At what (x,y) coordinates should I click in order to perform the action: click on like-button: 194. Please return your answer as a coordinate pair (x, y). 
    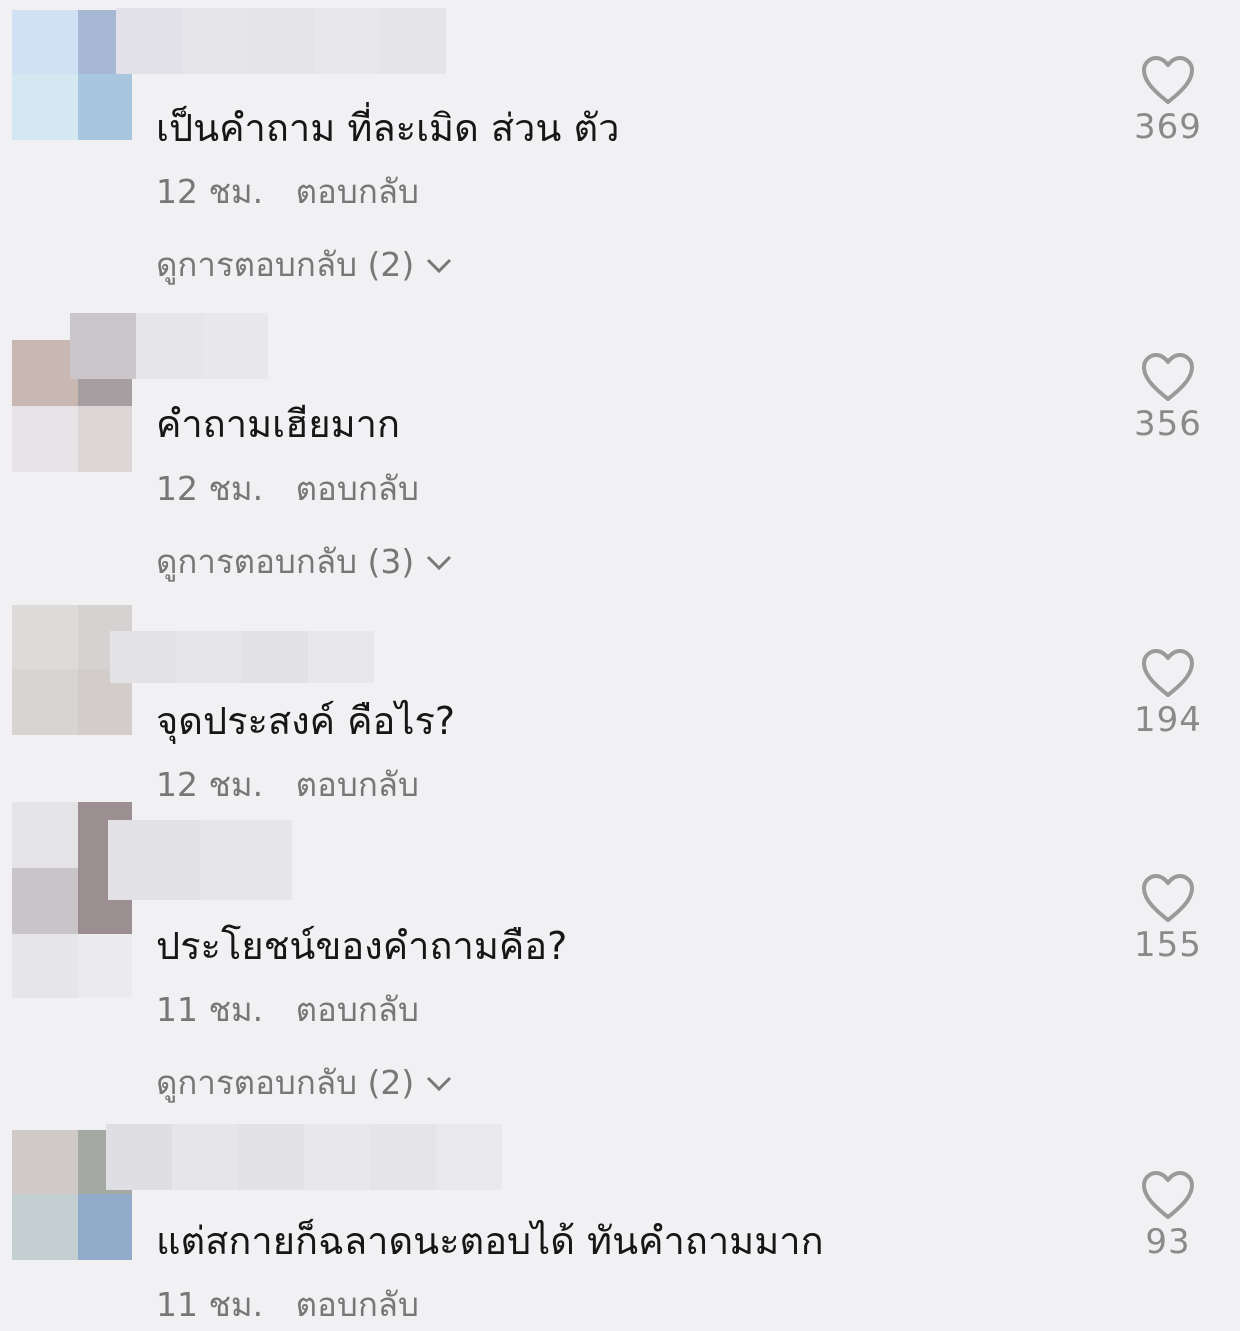
    Looking at the image, I should click on (1168, 694).